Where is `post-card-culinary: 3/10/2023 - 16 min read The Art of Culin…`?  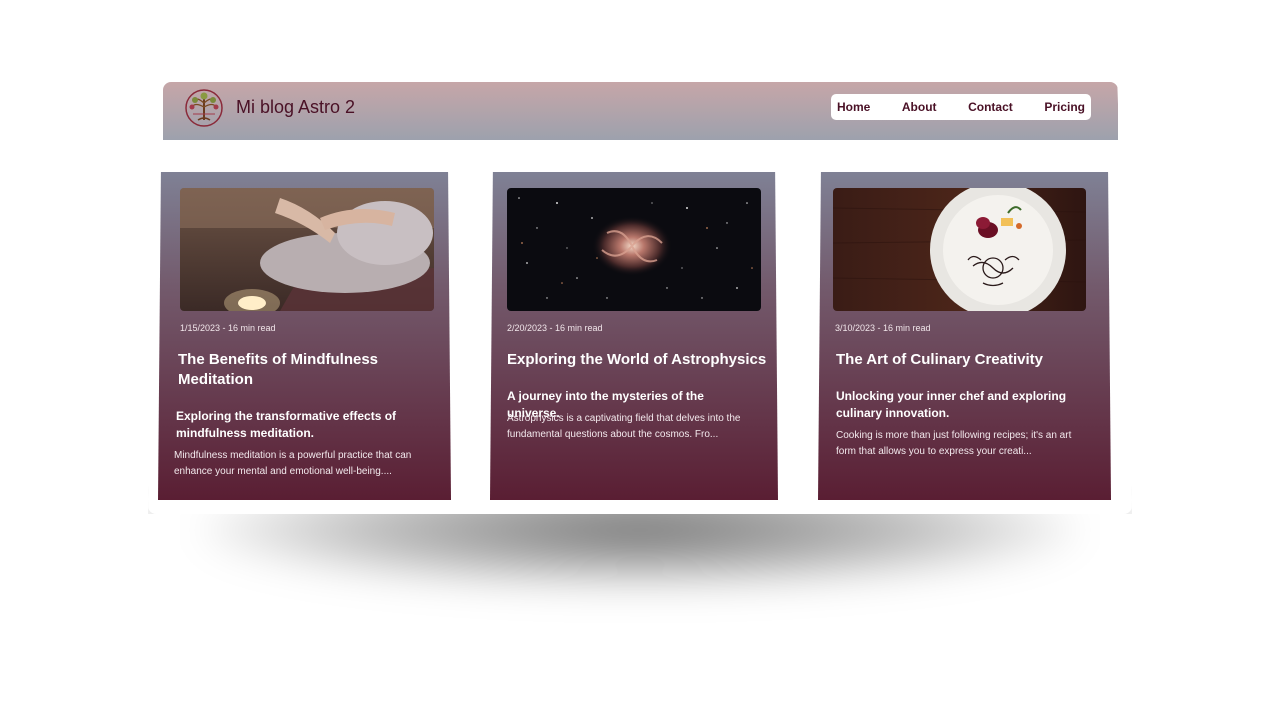
post-card-culinary: 3/10/2023 - 16 min read The Art of Culin… is located at coordinates (964, 336).